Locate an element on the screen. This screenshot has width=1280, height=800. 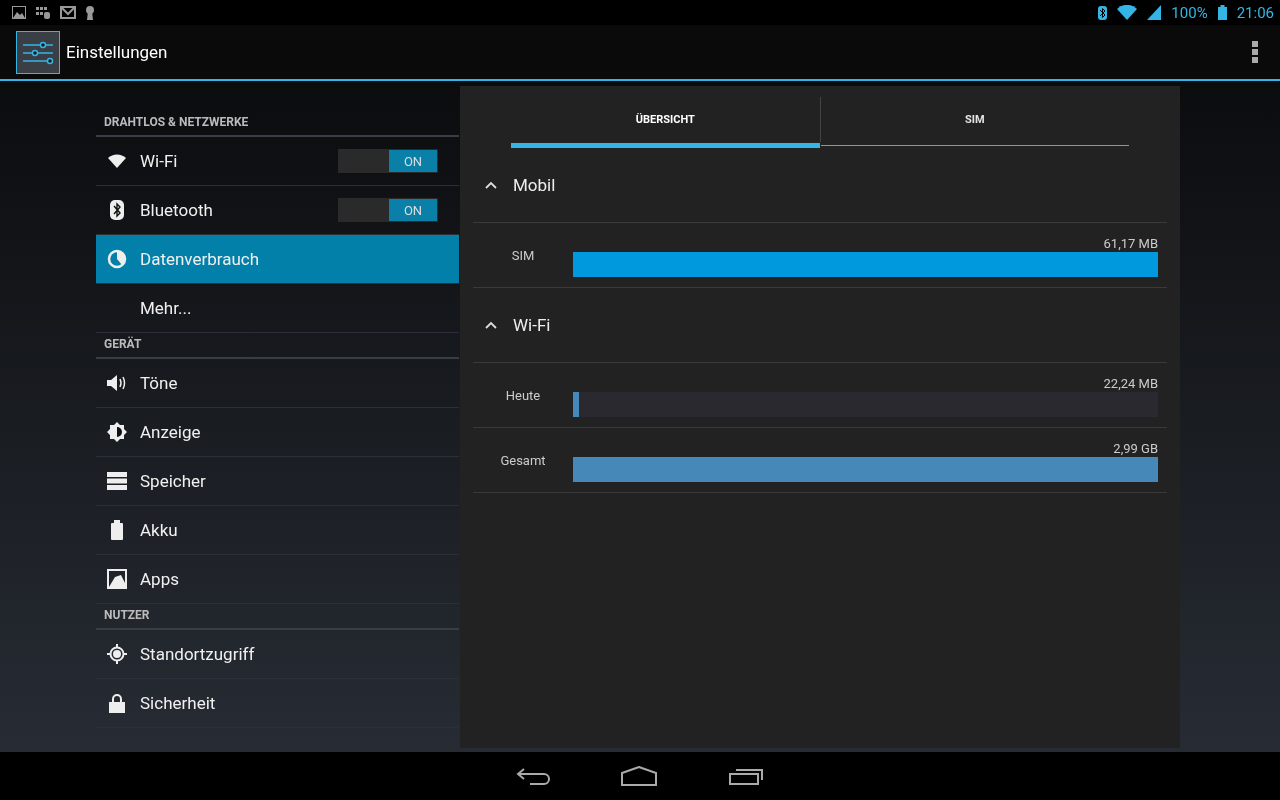
battery-percent: 100% is located at coordinates (1189, 12).